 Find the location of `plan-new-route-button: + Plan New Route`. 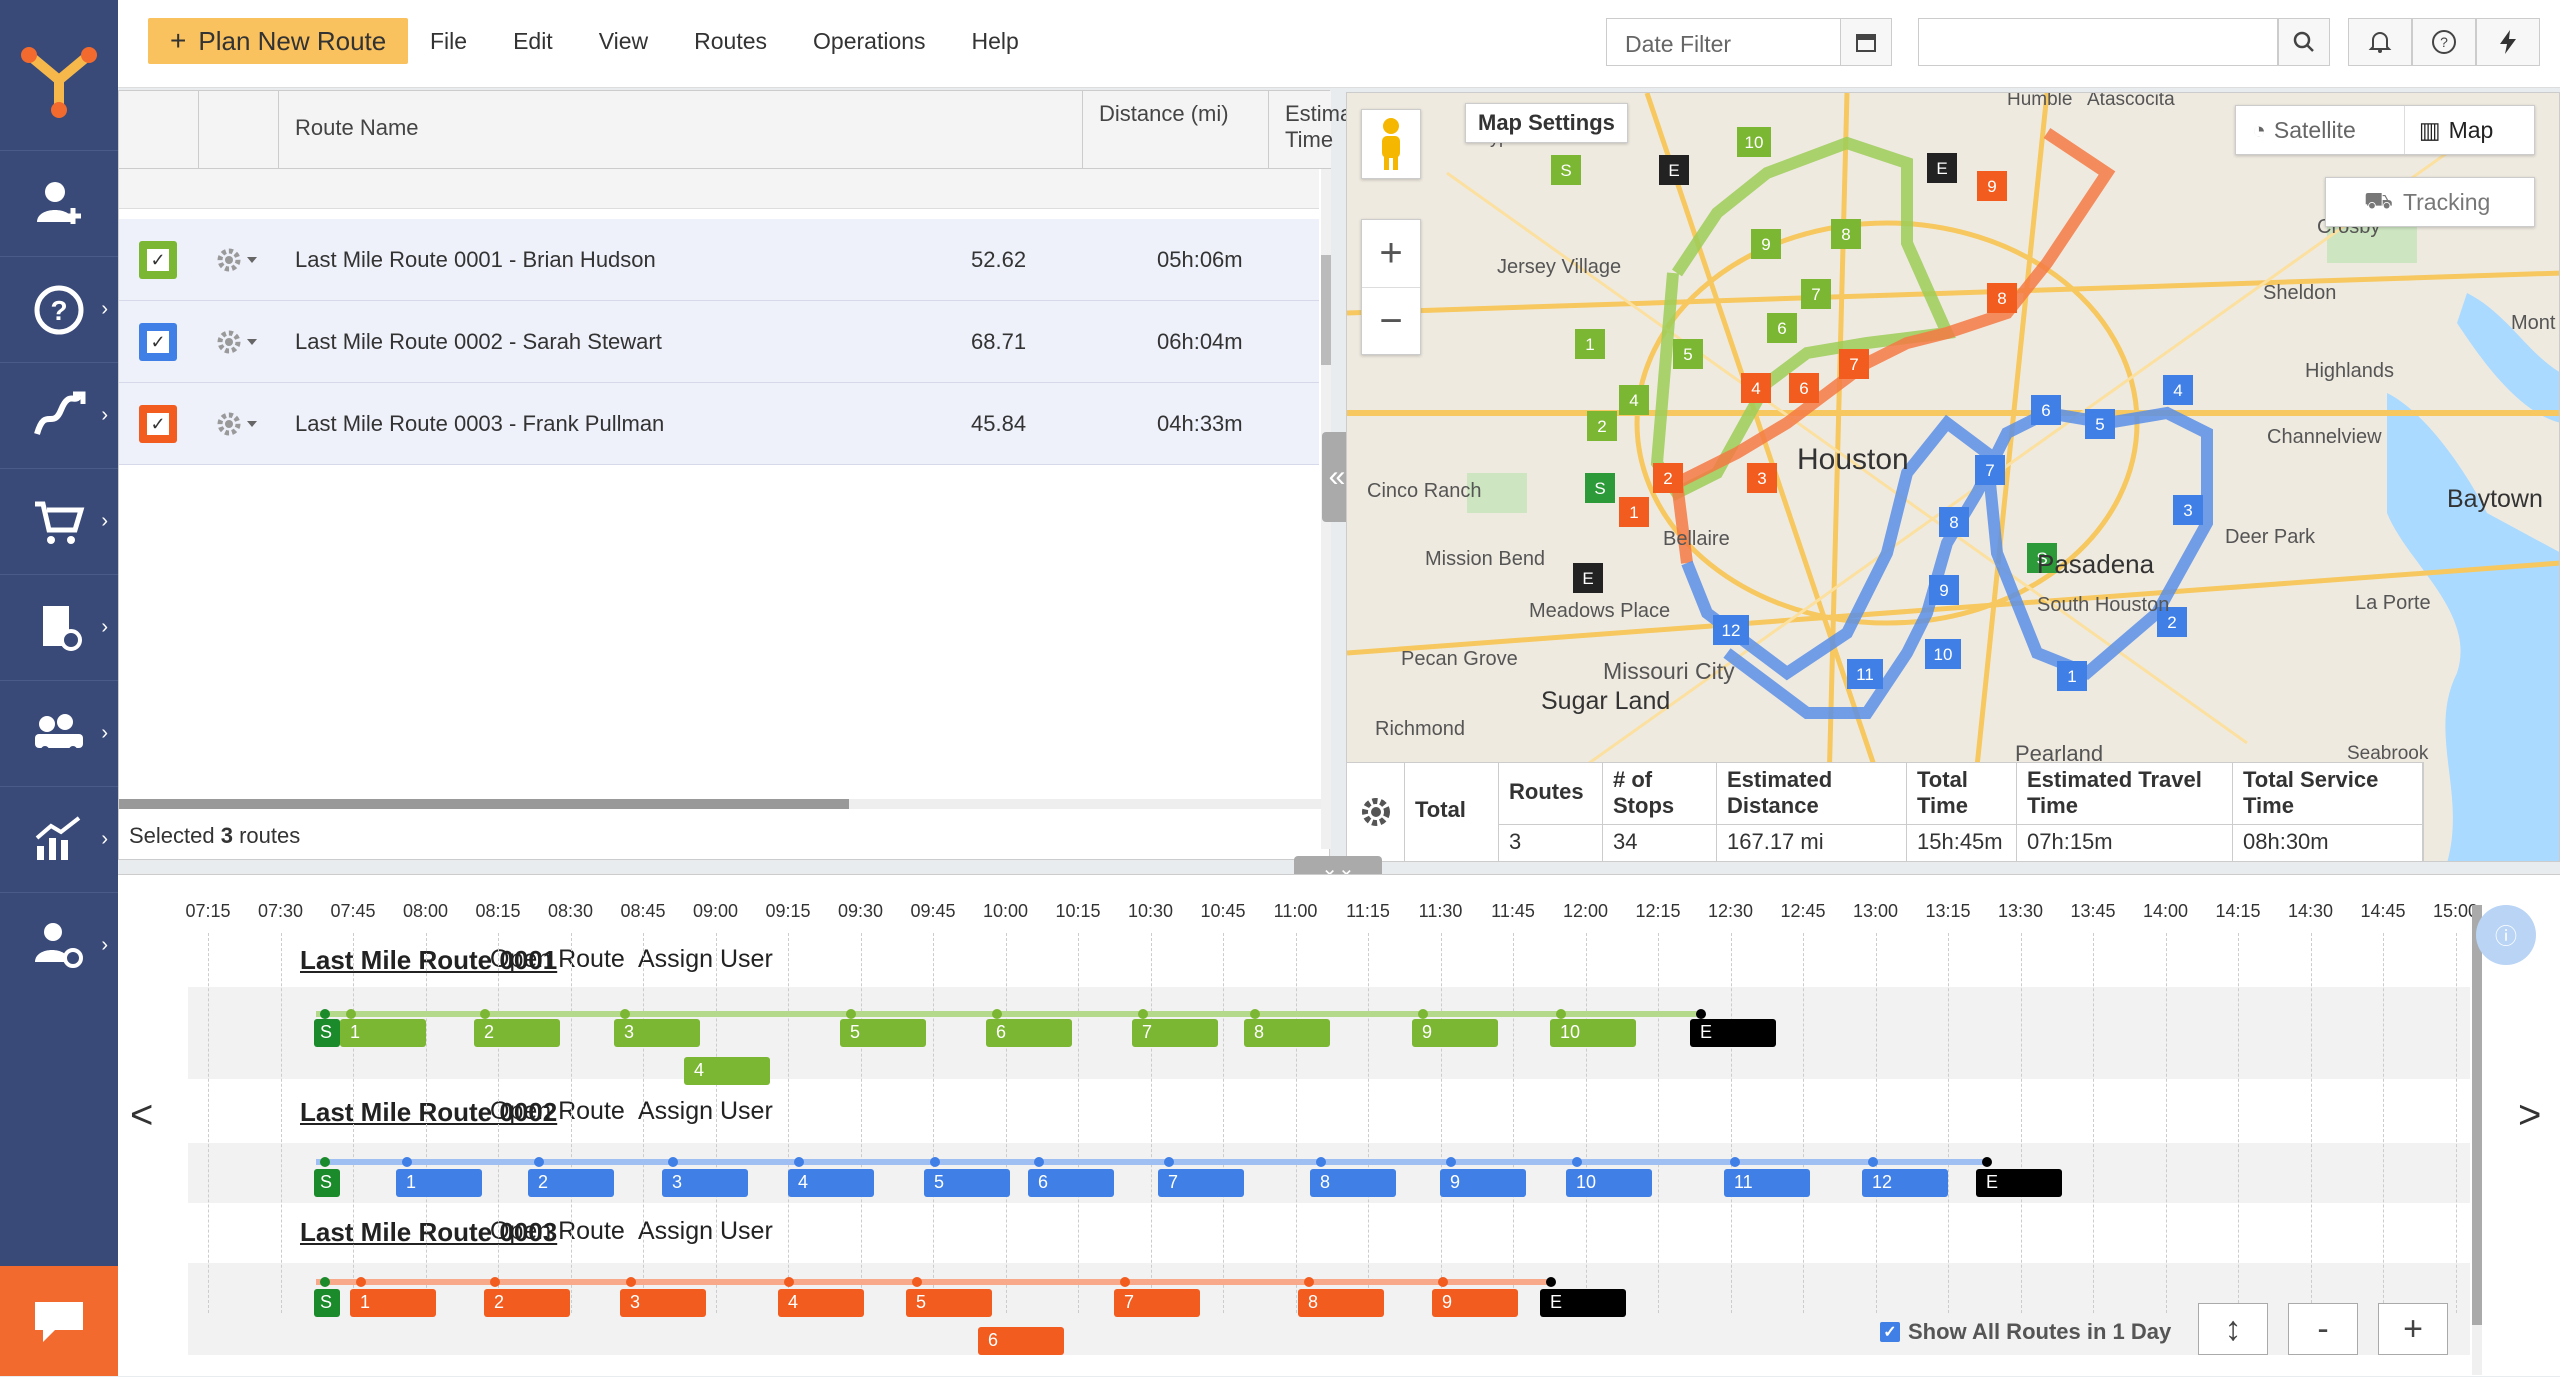

plan-new-route-button: + Plan New Route is located at coordinates (278, 41).